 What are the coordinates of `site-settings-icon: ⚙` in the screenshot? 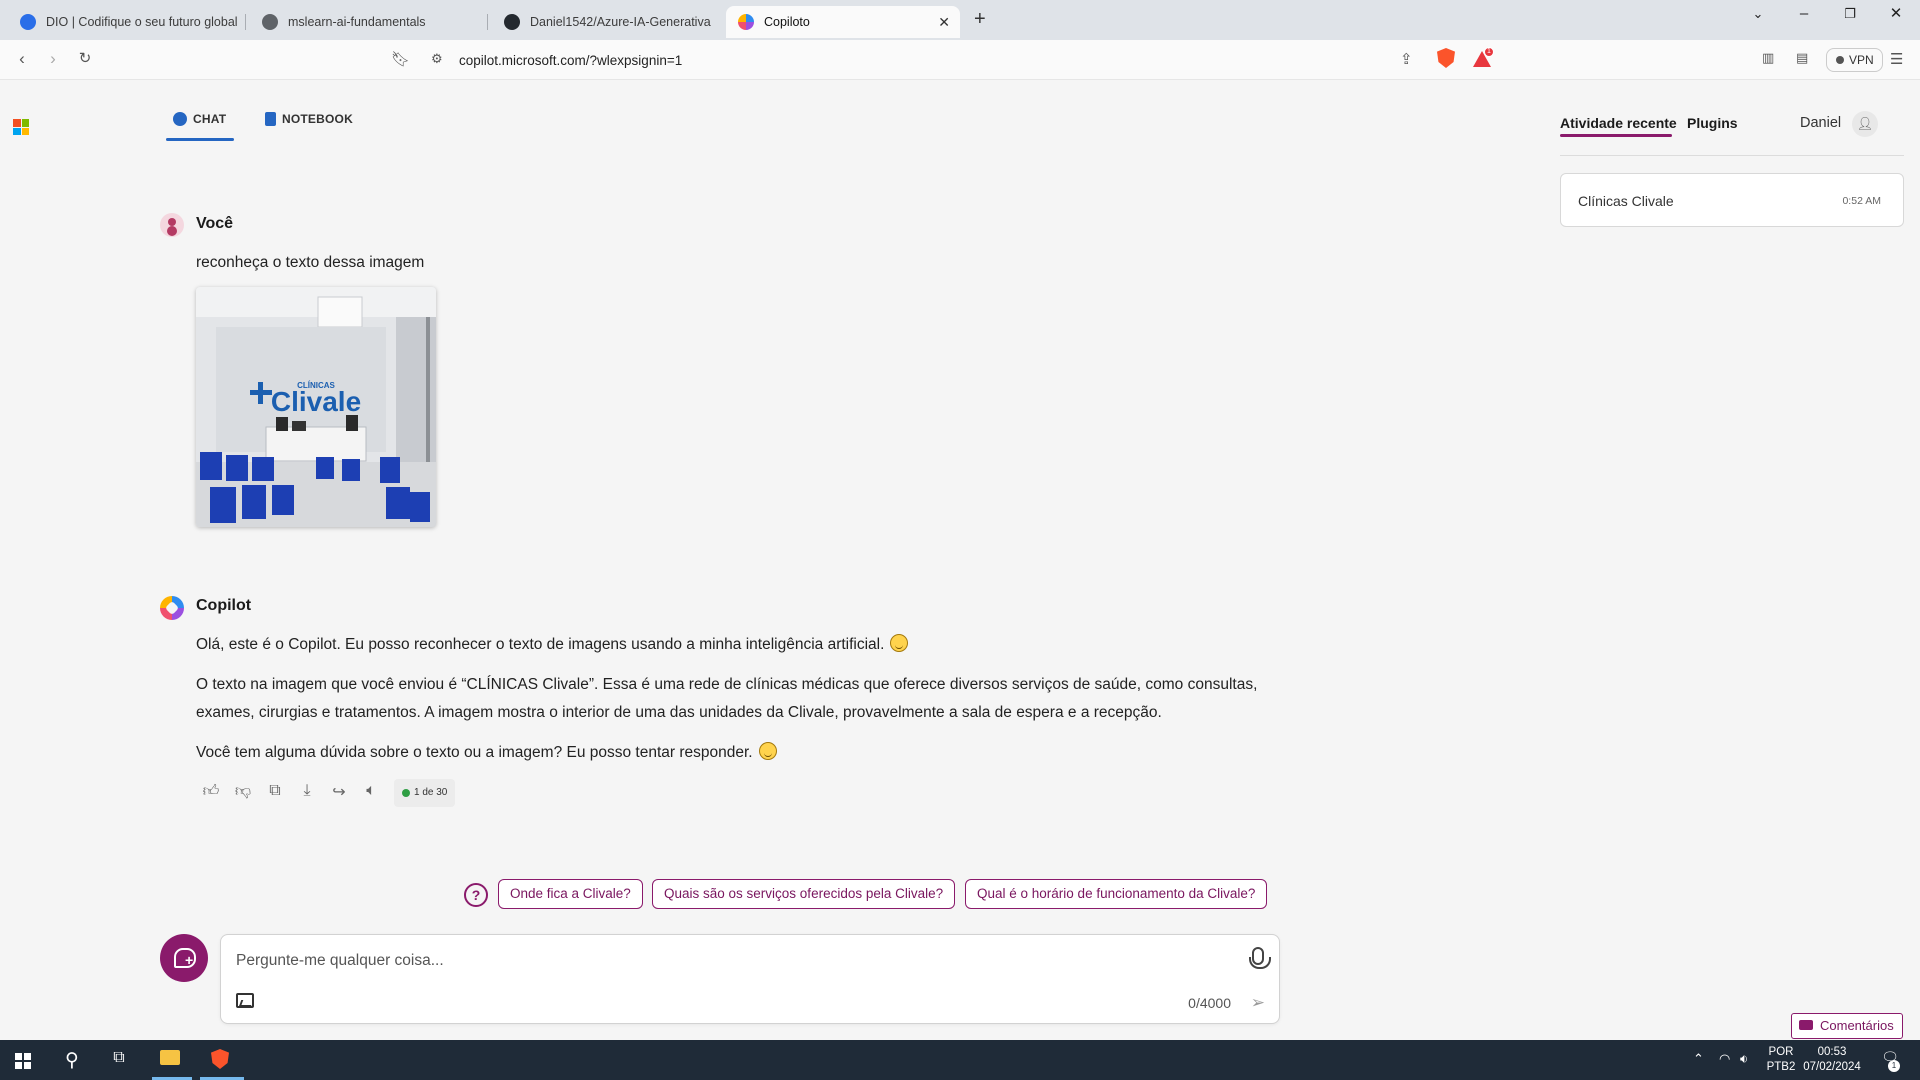 It's located at (437, 59).